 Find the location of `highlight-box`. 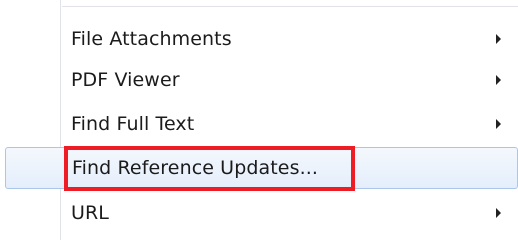

highlight-box is located at coordinates (209, 168).